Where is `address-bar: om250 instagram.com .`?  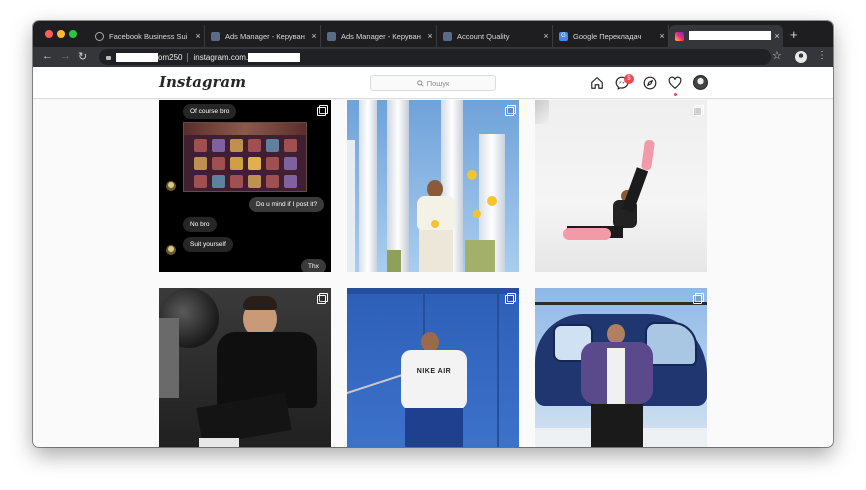 address-bar: om250 instagram.com . is located at coordinates (435, 57).